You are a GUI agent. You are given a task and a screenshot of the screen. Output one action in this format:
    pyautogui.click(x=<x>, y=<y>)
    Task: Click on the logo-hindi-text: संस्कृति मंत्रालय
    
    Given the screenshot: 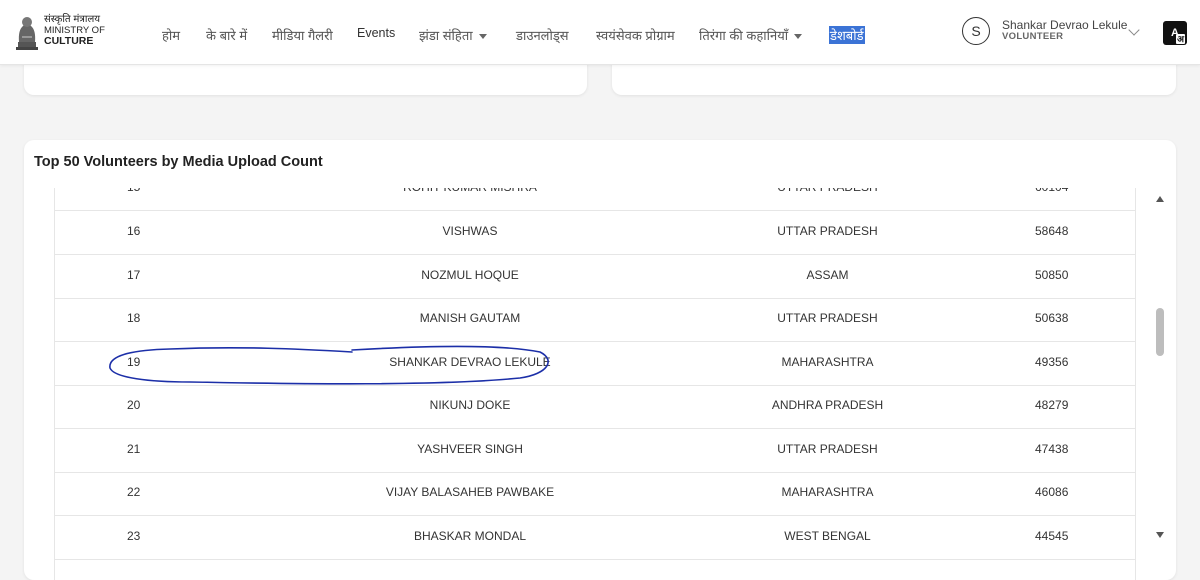 What is the action you would take?
    pyautogui.click(x=72, y=19)
    